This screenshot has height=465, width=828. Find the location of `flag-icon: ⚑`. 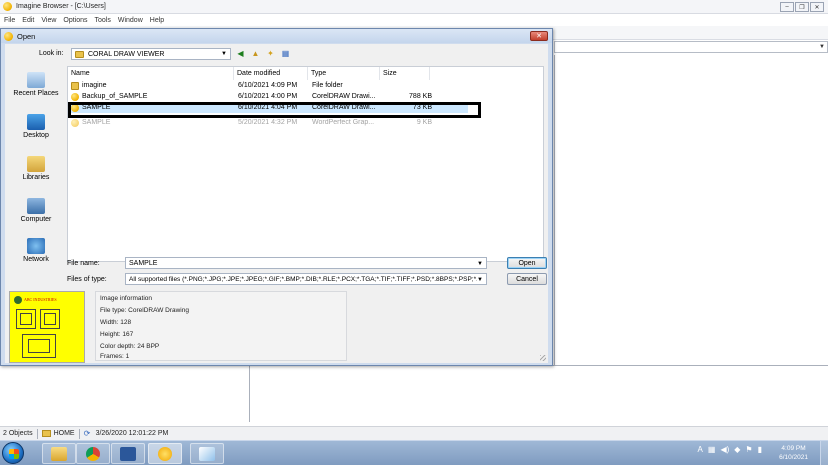

flag-icon: ⚑ is located at coordinates (748, 449).